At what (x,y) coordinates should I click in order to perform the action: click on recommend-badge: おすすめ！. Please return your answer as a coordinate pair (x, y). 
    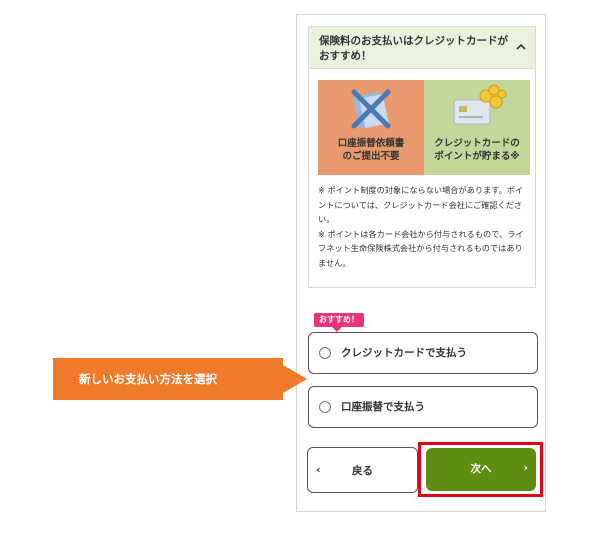
    Looking at the image, I should click on (339, 322).